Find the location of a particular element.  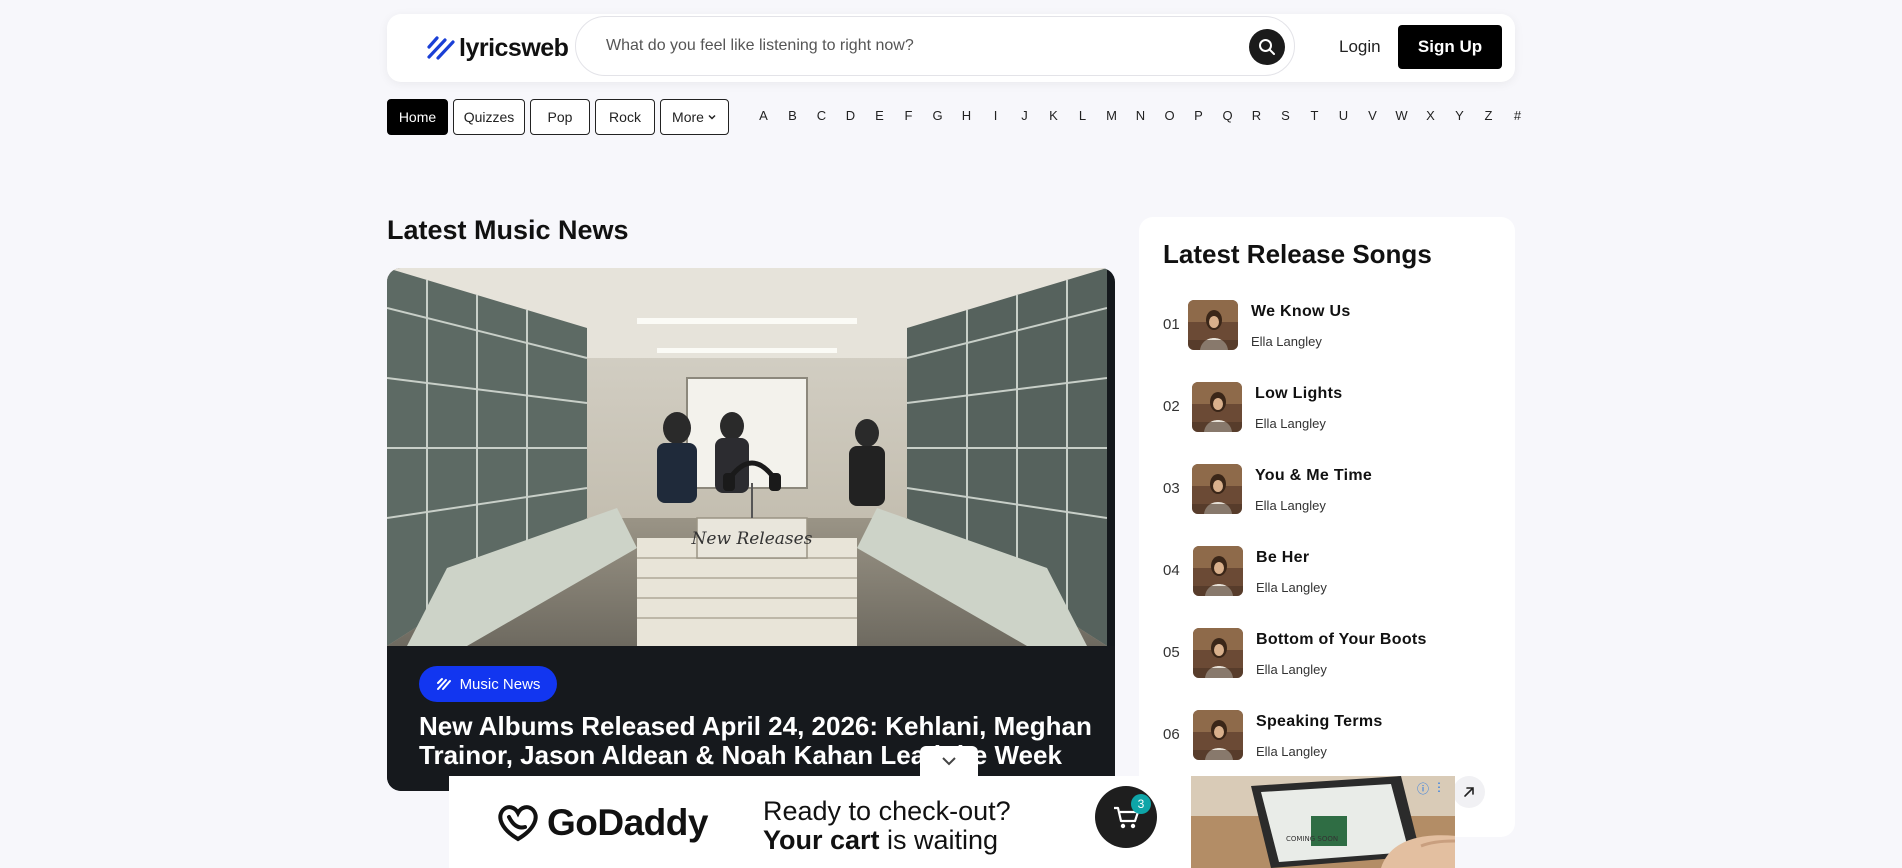

ad-brand-logo: GoDaddy is located at coordinates (601, 823).